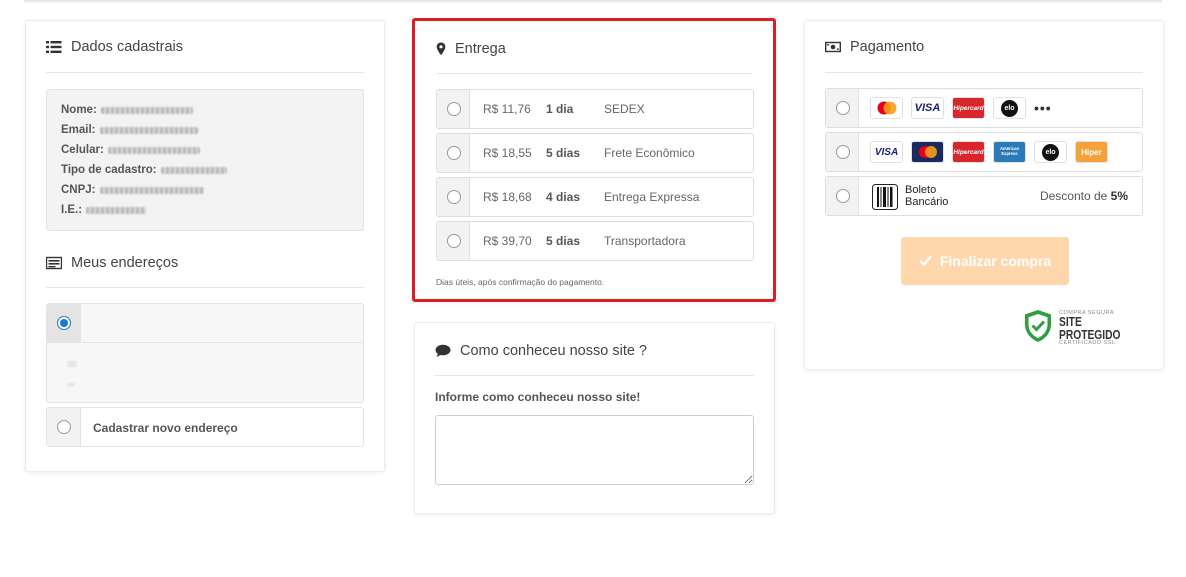 This screenshot has width=1186, height=577. I want to click on address-radio-cell, so click(64, 323).